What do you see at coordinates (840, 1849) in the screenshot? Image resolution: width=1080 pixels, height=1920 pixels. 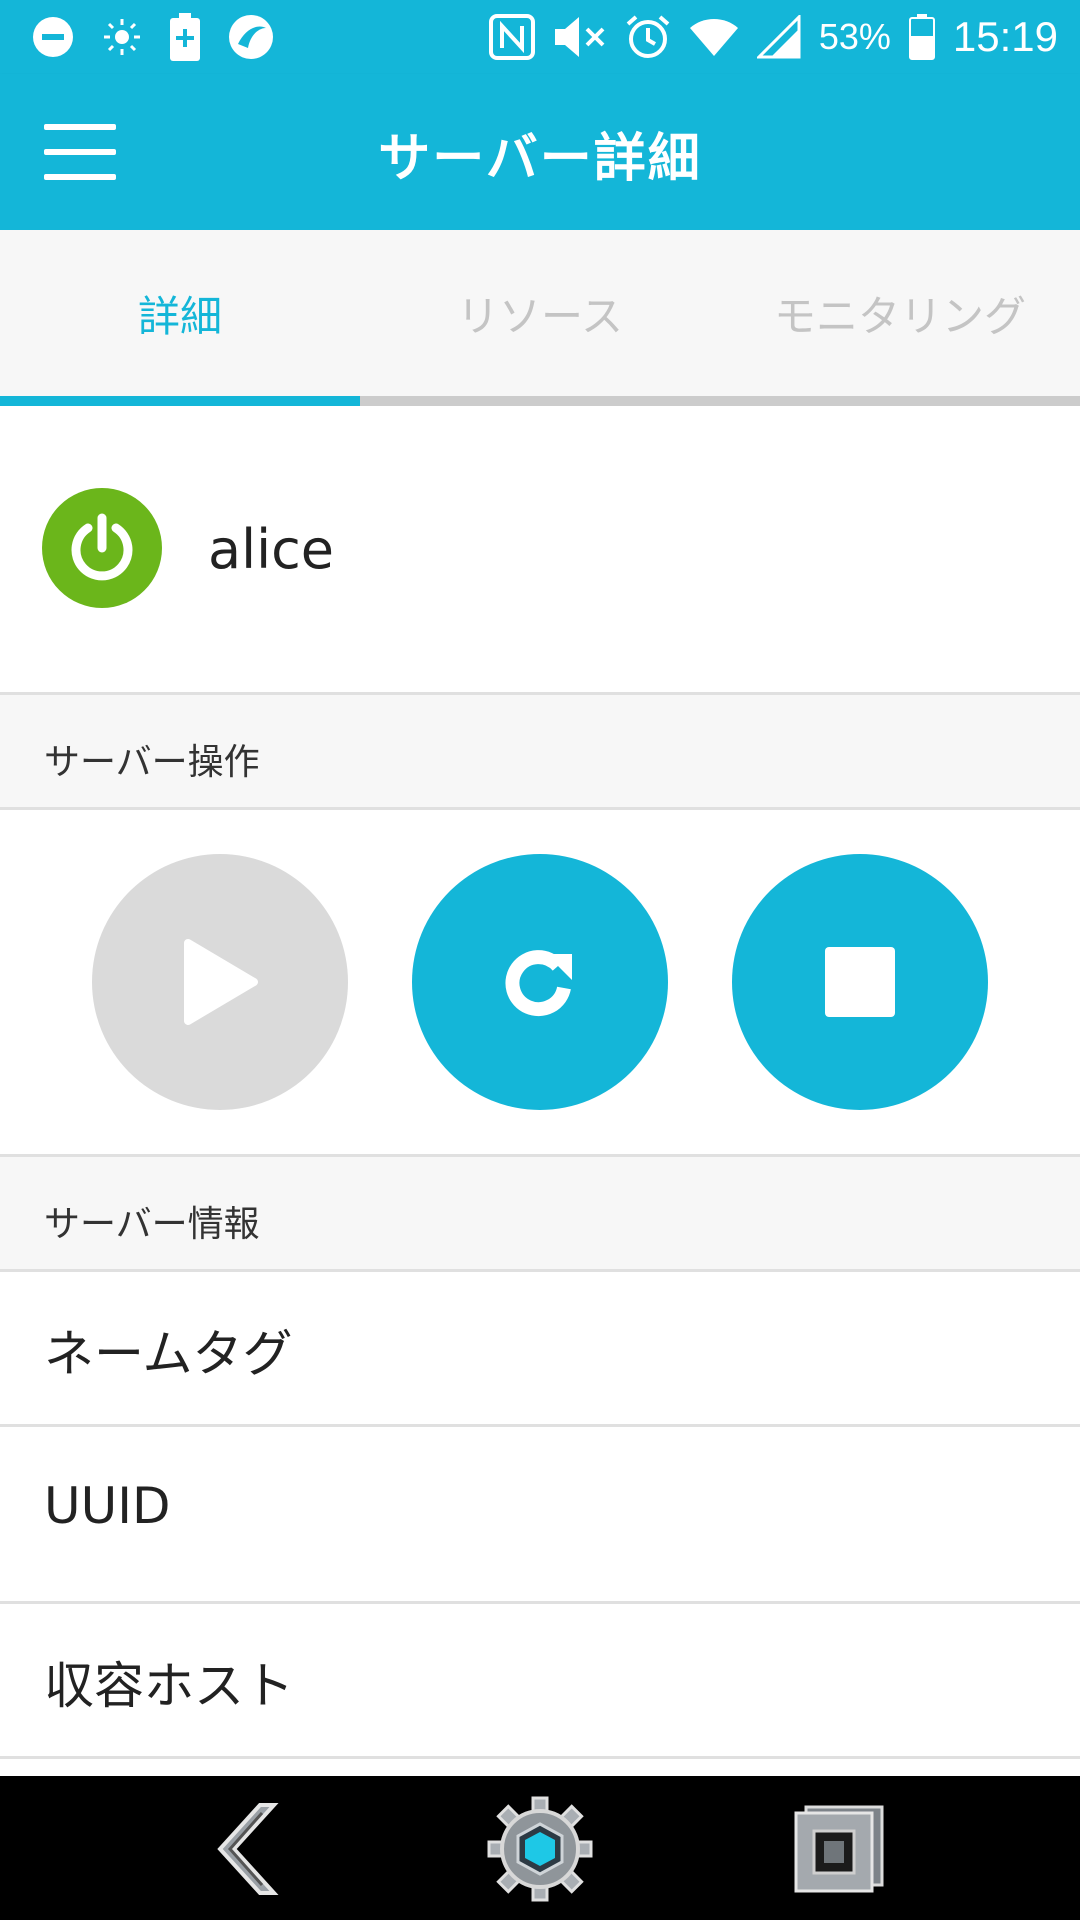 I see `recents-icon` at bounding box center [840, 1849].